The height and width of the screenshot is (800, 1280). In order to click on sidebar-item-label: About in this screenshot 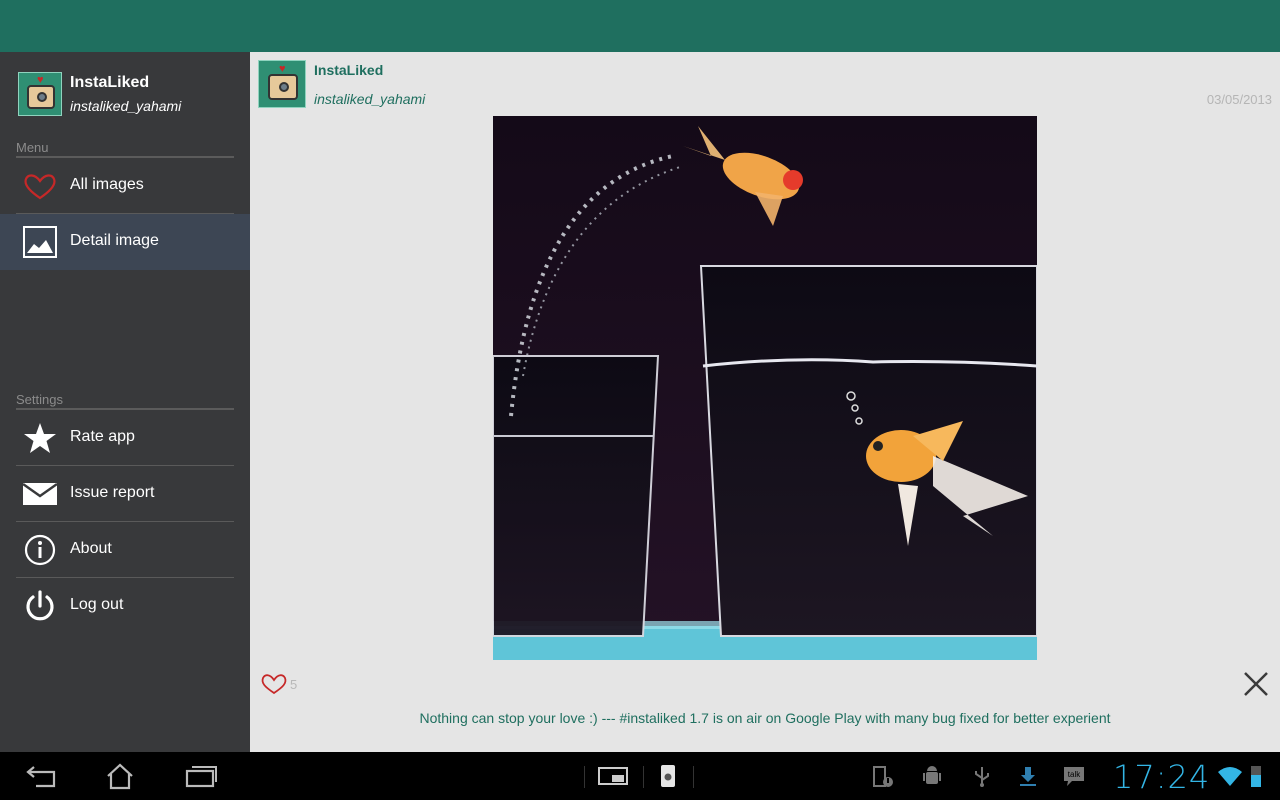, I will do `click(91, 548)`.